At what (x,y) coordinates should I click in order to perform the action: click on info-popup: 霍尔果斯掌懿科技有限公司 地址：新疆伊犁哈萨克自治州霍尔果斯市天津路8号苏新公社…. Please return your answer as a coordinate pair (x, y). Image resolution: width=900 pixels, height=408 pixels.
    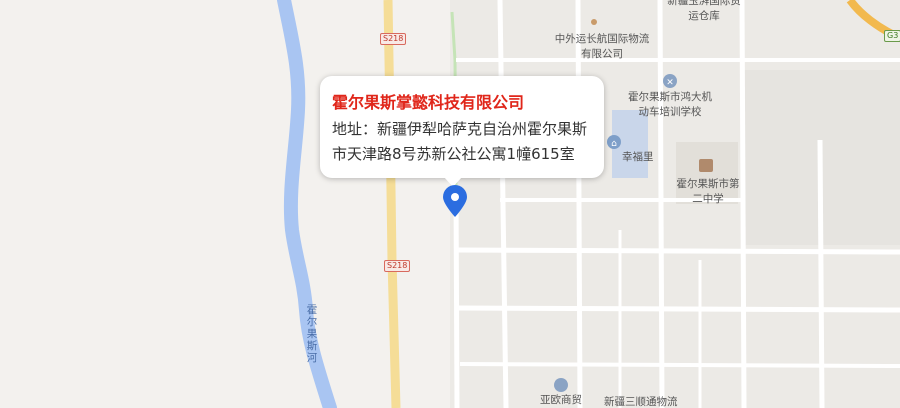
    Looking at the image, I should click on (462, 131).